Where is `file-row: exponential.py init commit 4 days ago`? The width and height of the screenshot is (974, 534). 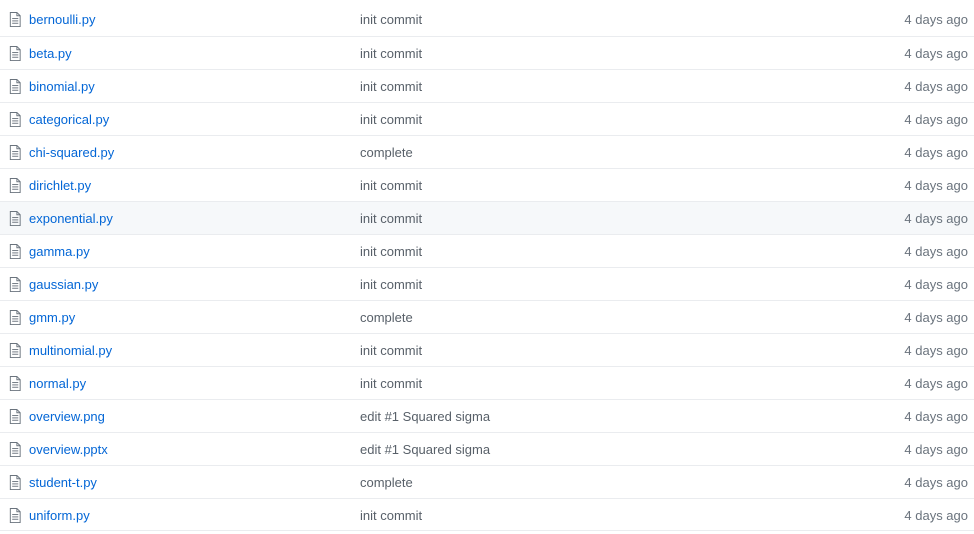
file-row: exponential.py init commit 4 days ago is located at coordinates (487, 217).